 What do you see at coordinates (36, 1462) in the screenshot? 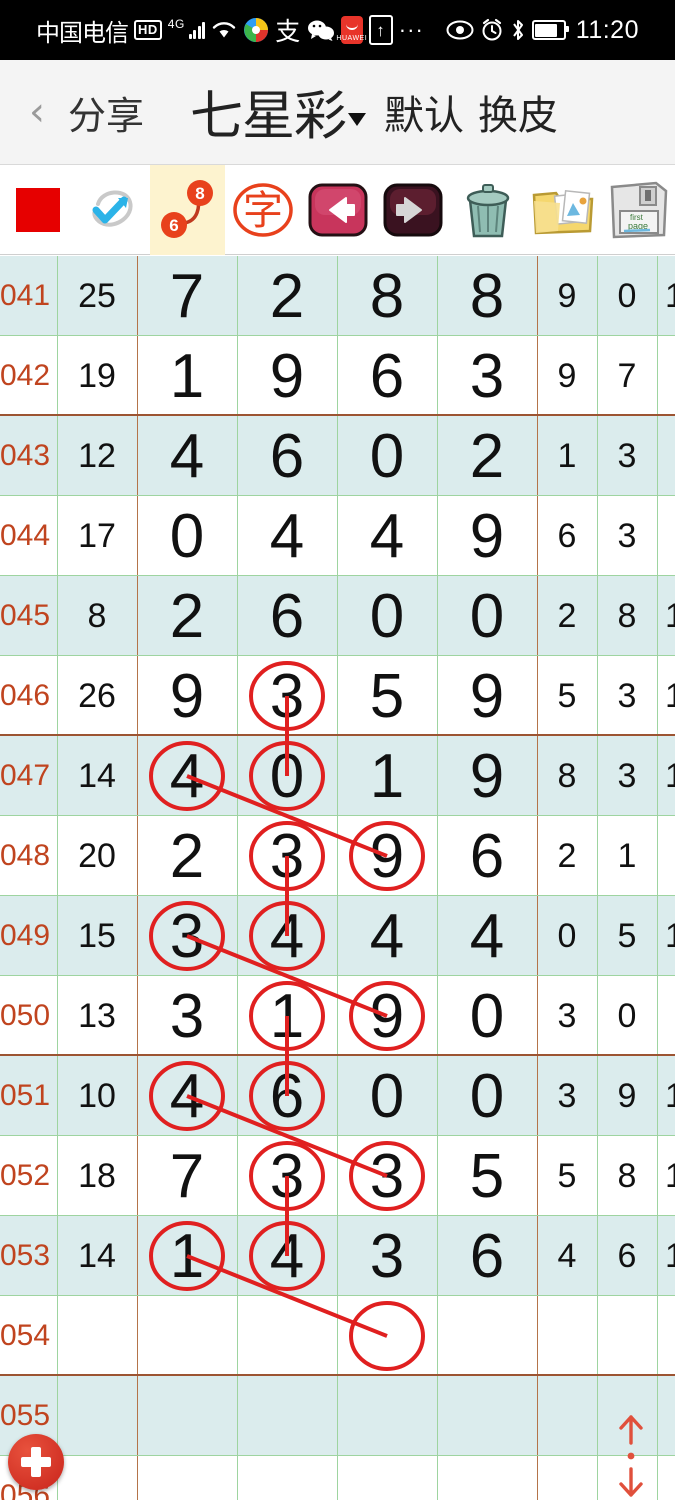
I see `add-record-button` at bounding box center [36, 1462].